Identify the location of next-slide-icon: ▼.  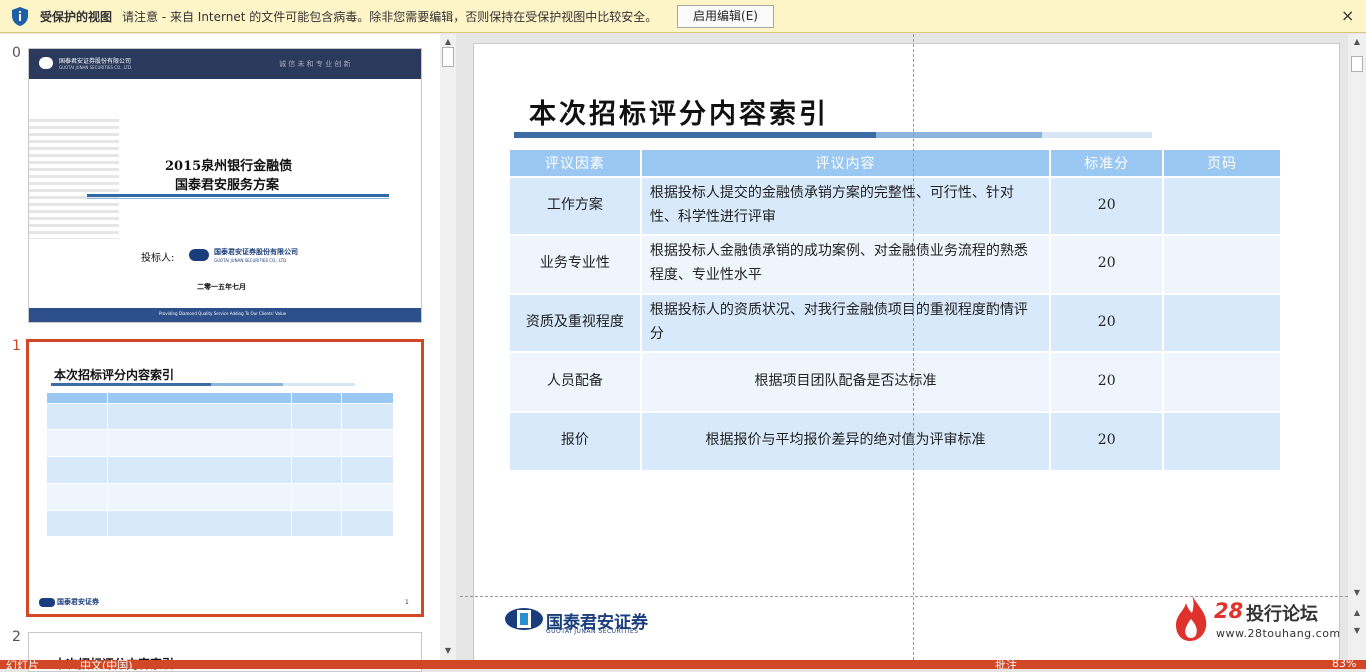
(1357, 631).